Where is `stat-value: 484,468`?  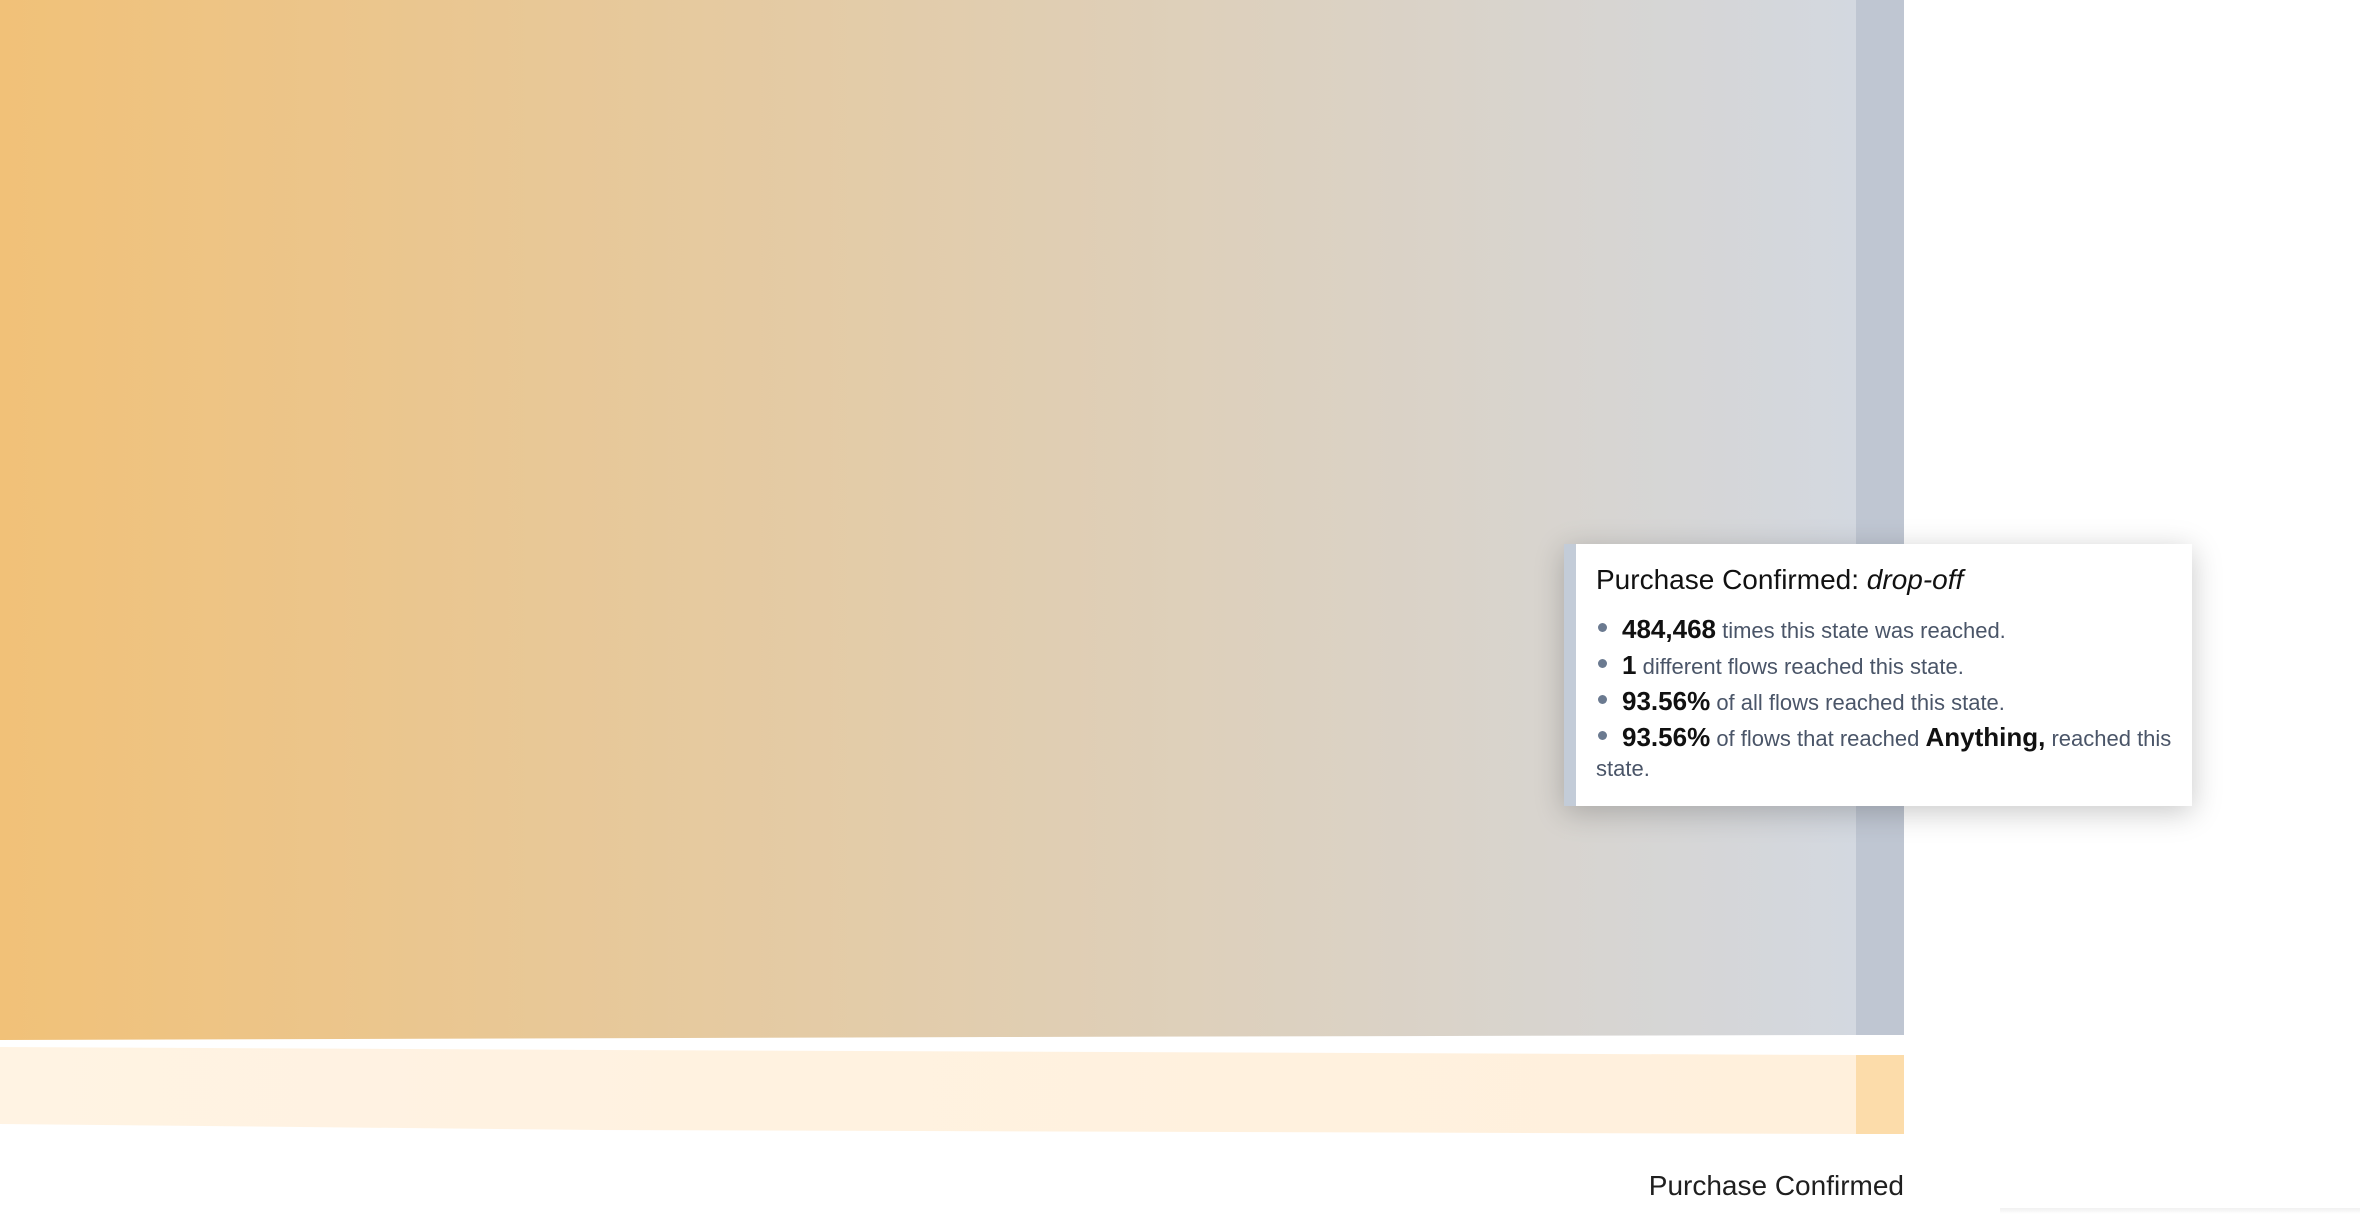 stat-value: 484,468 is located at coordinates (1669, 629).